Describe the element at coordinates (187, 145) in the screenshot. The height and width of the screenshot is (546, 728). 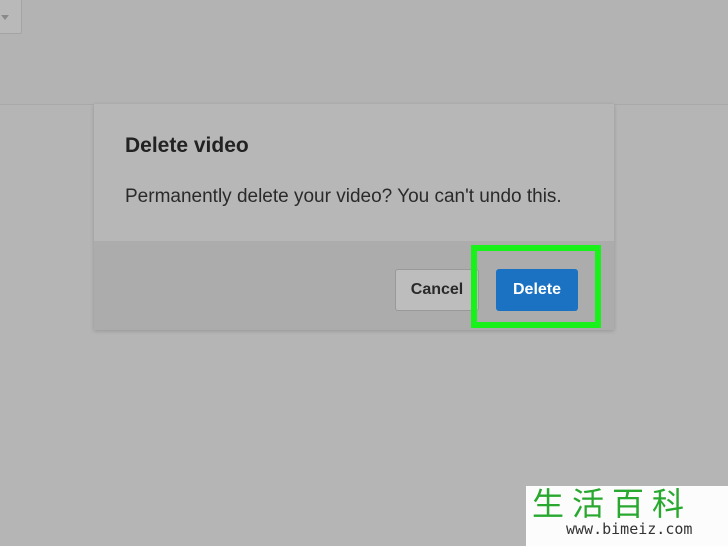
I see `dialog-title: Delete video` at that location.